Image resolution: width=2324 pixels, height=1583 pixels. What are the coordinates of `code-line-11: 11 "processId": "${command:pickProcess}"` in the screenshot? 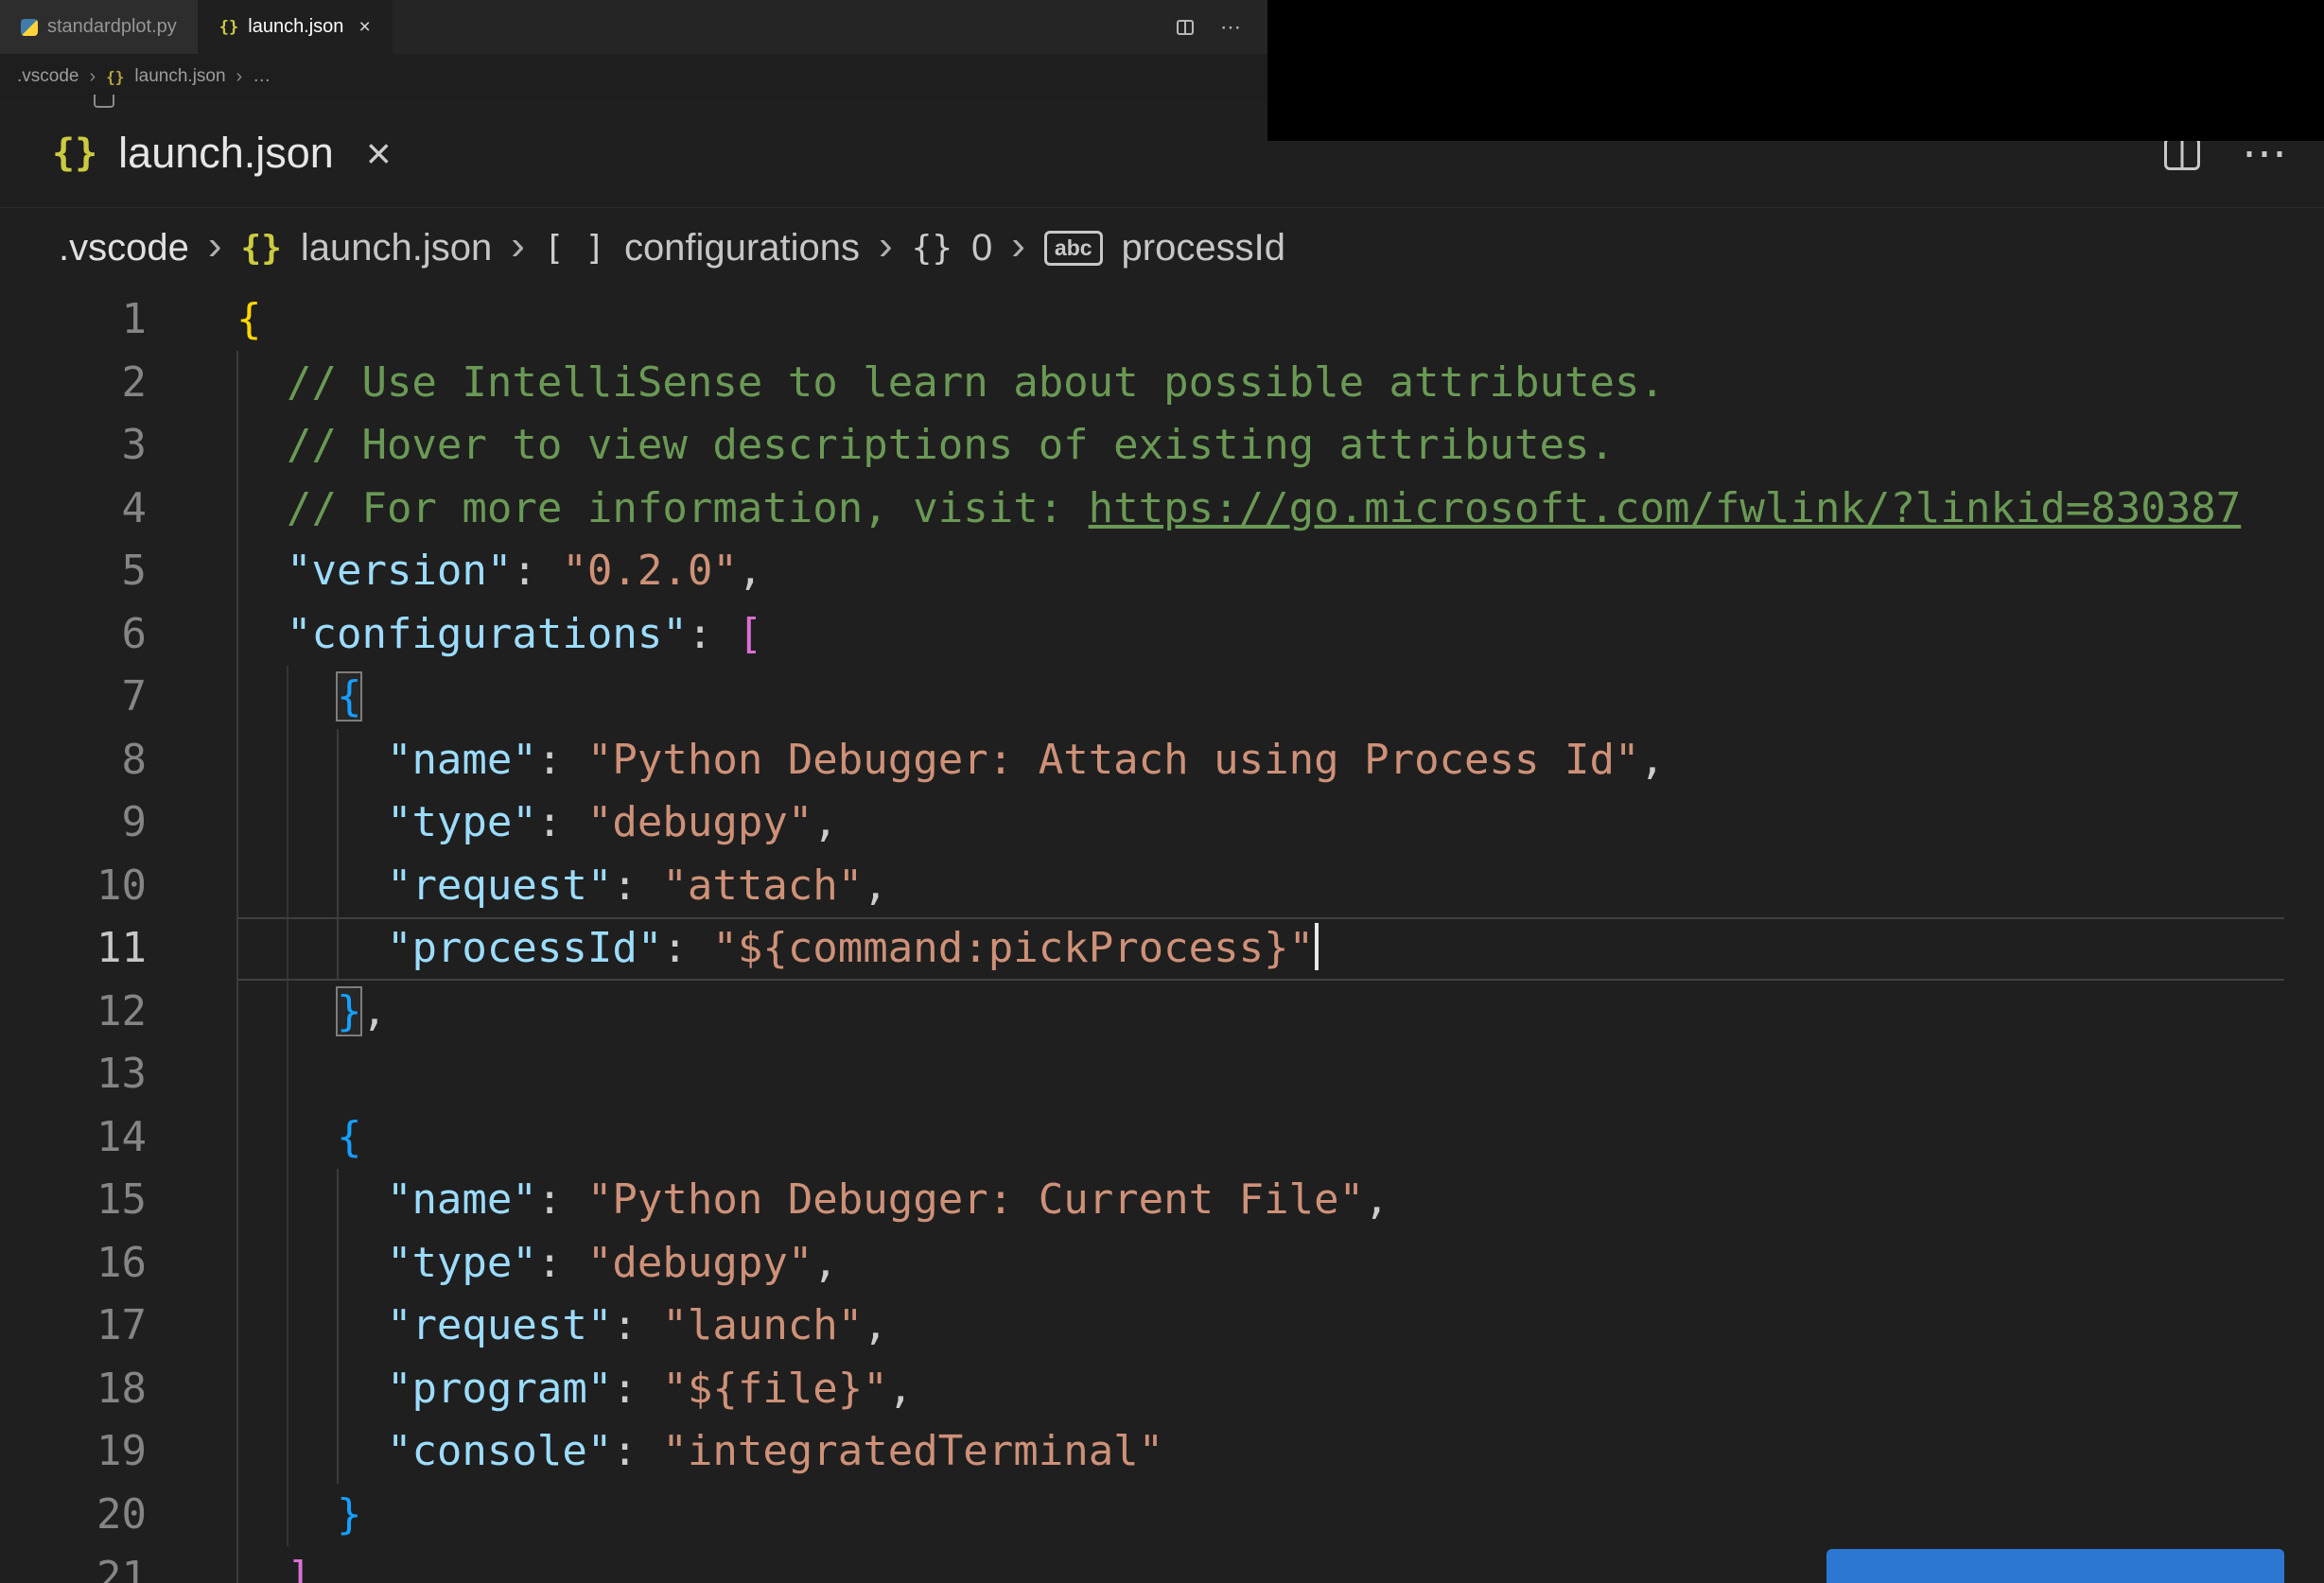 It's located at (1162, 949).